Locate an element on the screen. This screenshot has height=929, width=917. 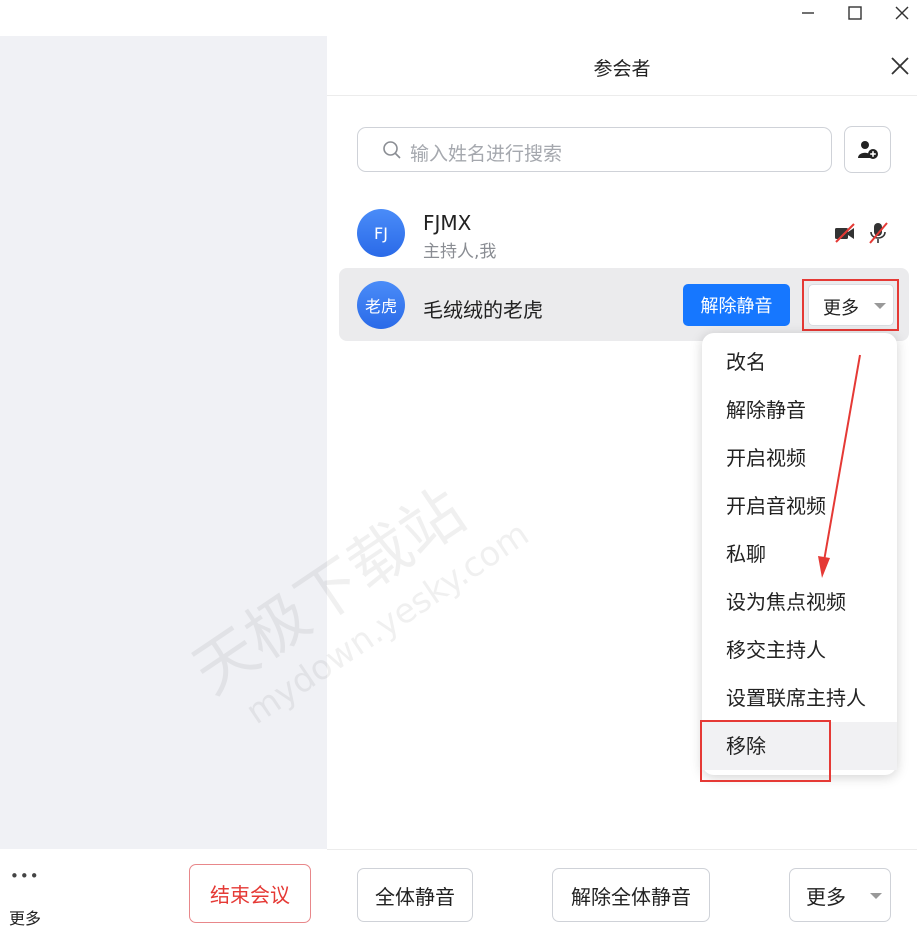
search-input: 输入姓名进行搜索 is located at coordinates (594, 149).